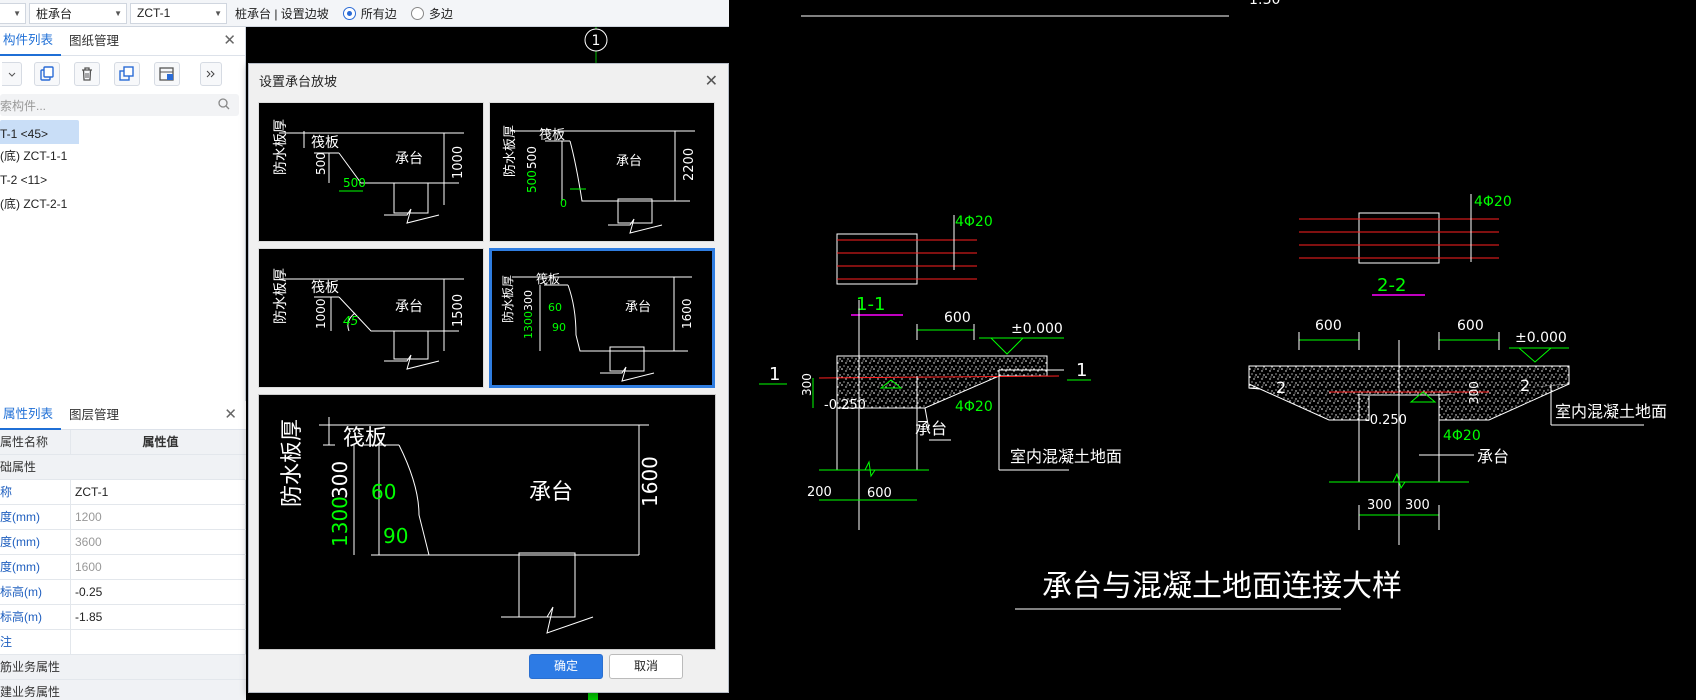 The width and height of the screenshot is (1696, 700). Describe the element at coordinates (122, 180) in the screenshot. I see `tree-item-zct-2: T-2 <11>` at that location.